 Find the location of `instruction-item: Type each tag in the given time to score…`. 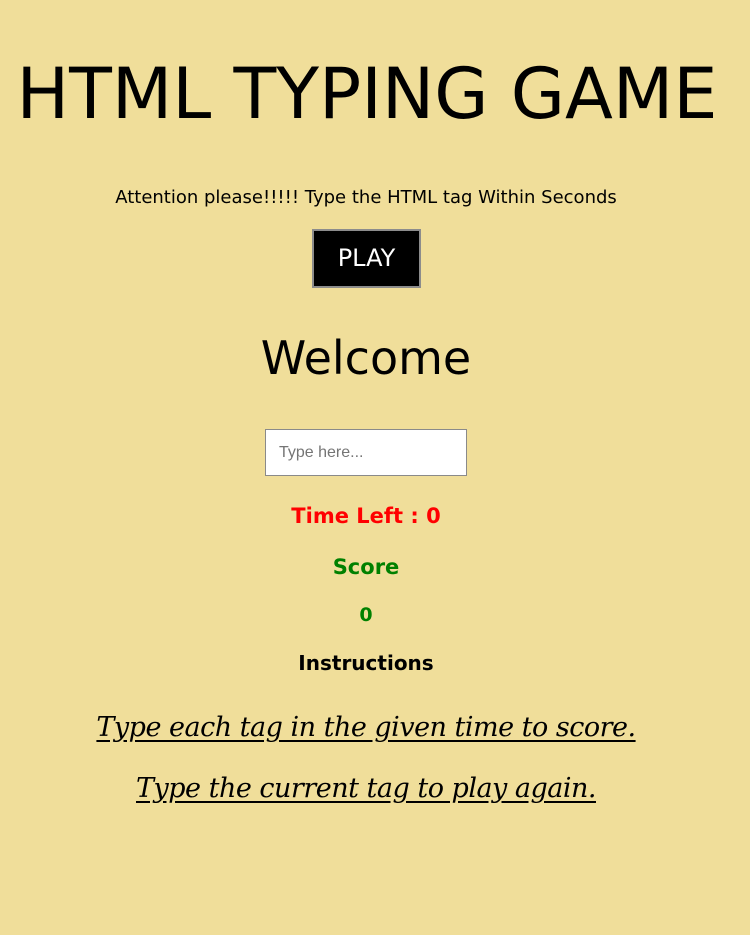

instruction-item: Type each tag in the given time to score… is located at coordinates (366, 727).